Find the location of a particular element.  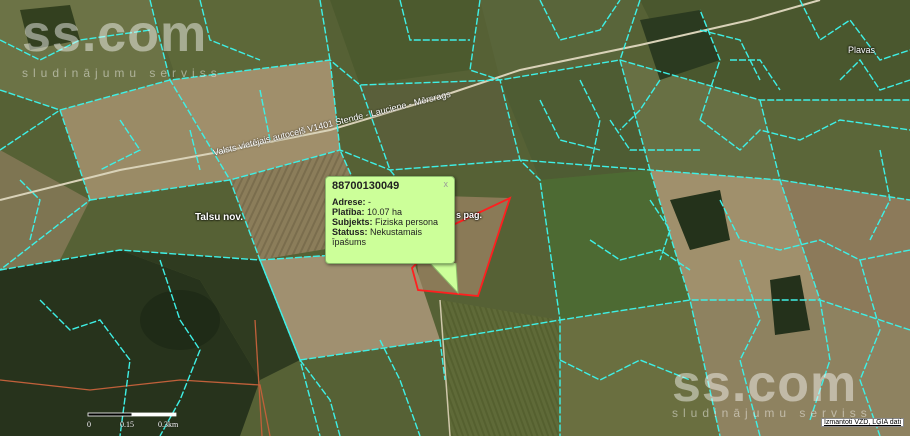

place-label-talsu: Talsu nov. is located at coordinates (219, 217).